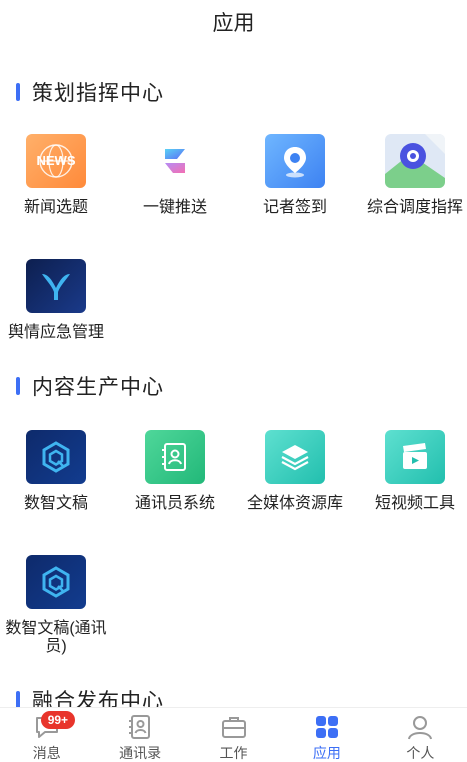 Image resolution: width=467 pixels, height=762 pixels. What do you see at coordinates (55, 503) in the screenshot?
I see `app-label: 数智文稿` at bounding box center [55, 503].